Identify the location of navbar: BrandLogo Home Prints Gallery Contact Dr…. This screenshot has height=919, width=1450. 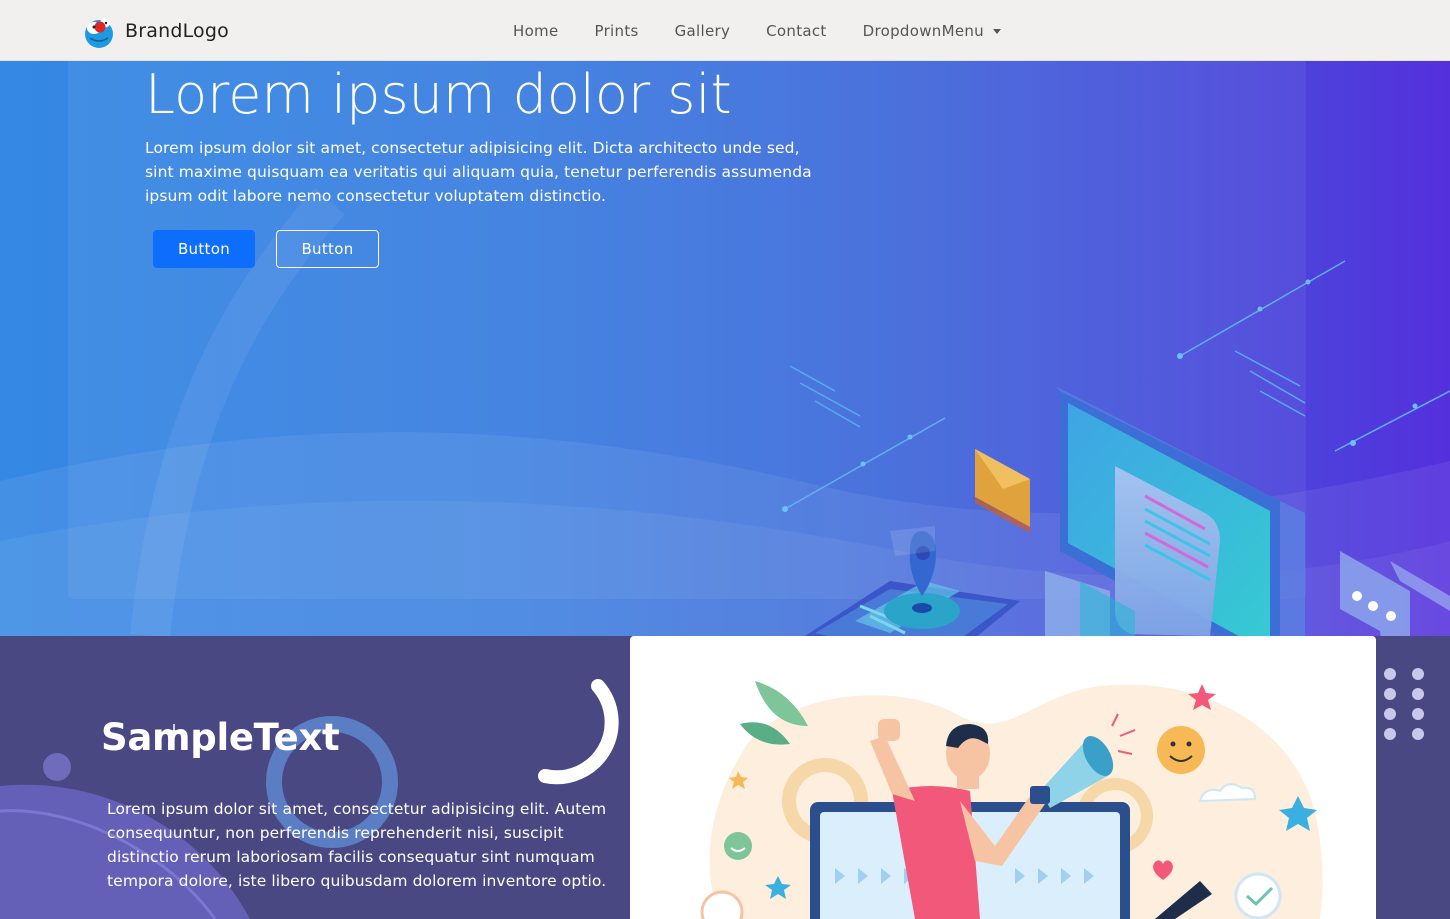
(725, 30).